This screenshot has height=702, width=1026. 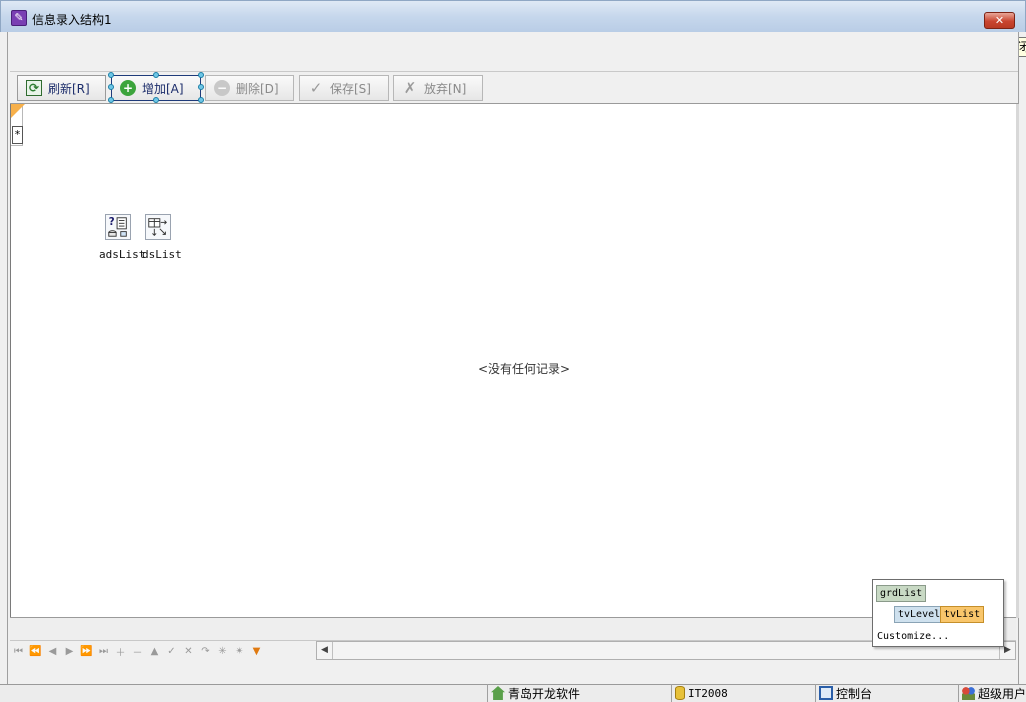 What do you see at coordinates (962, 614) in the screenshot?
I see `level-chip-tvlist: tvList` at bounding box center [962, 614].